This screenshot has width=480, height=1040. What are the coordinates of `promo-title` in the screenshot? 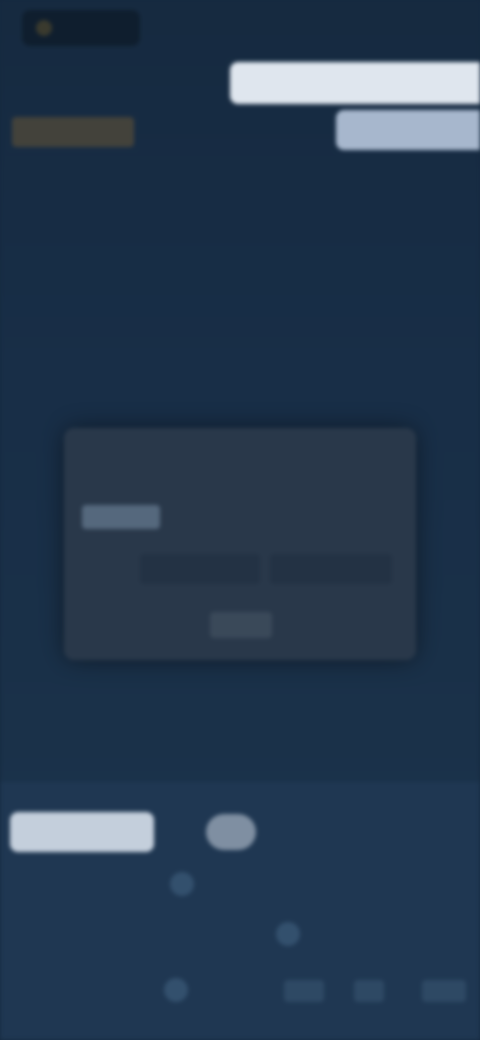 It's located at (355, 83).